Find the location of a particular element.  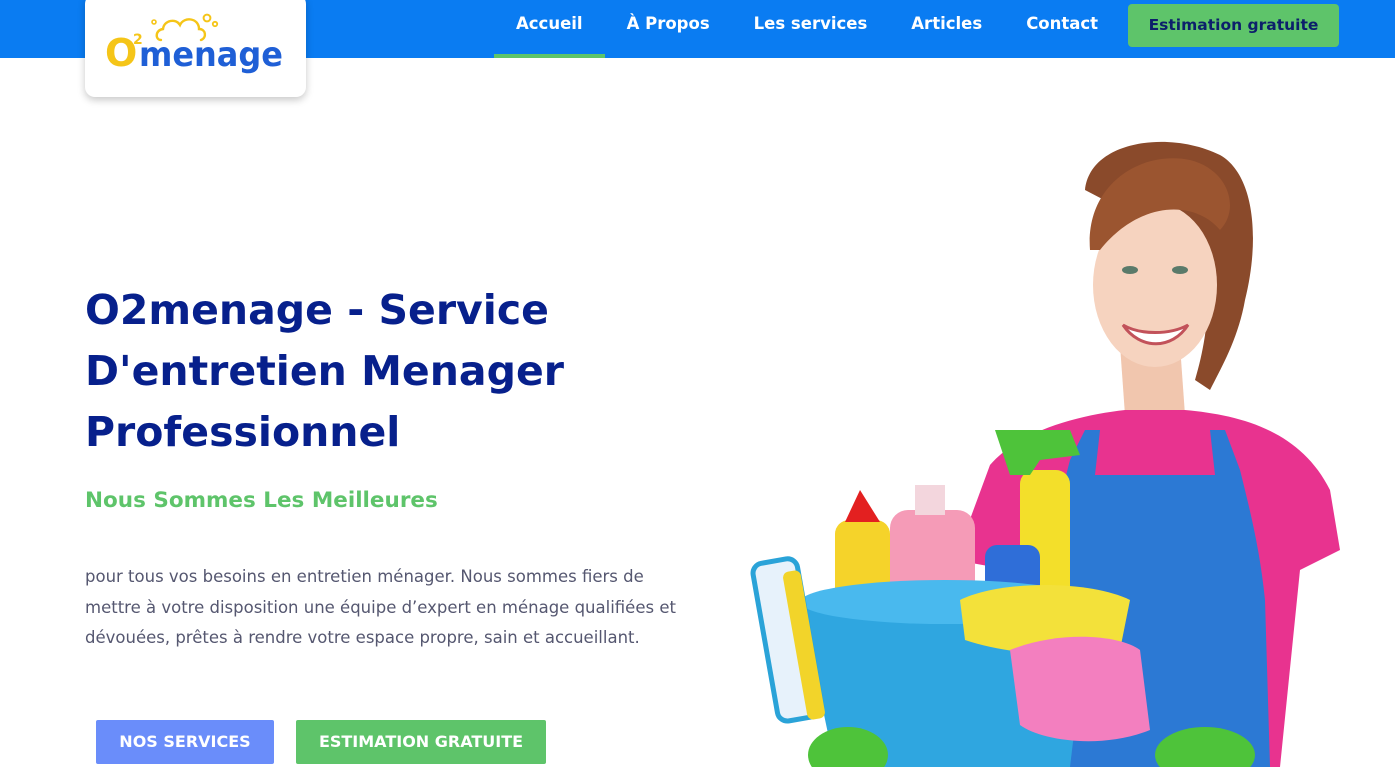

hero-subtitle: Nous Sommes Les Meilleures is located at coordinates (261, 500).